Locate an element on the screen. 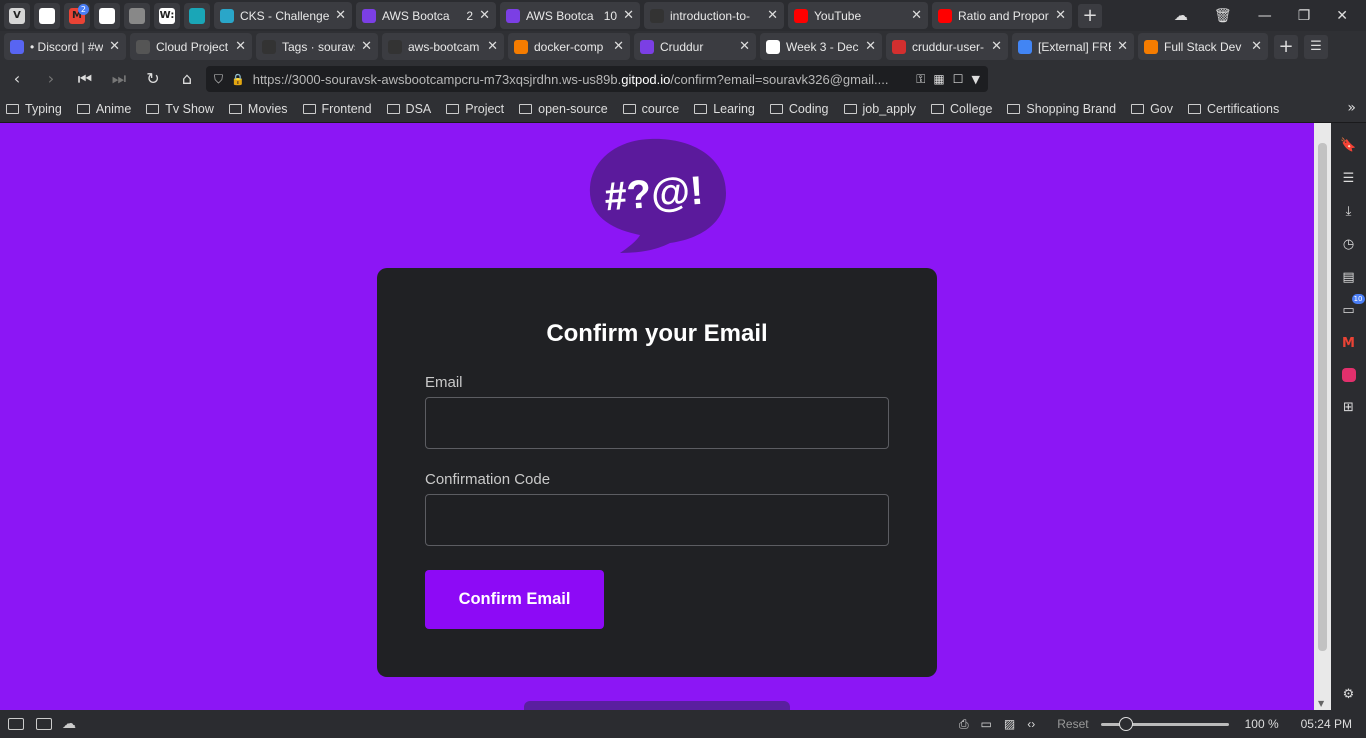  cloud-icon: ☁ is located at coordinates (1181, 16).